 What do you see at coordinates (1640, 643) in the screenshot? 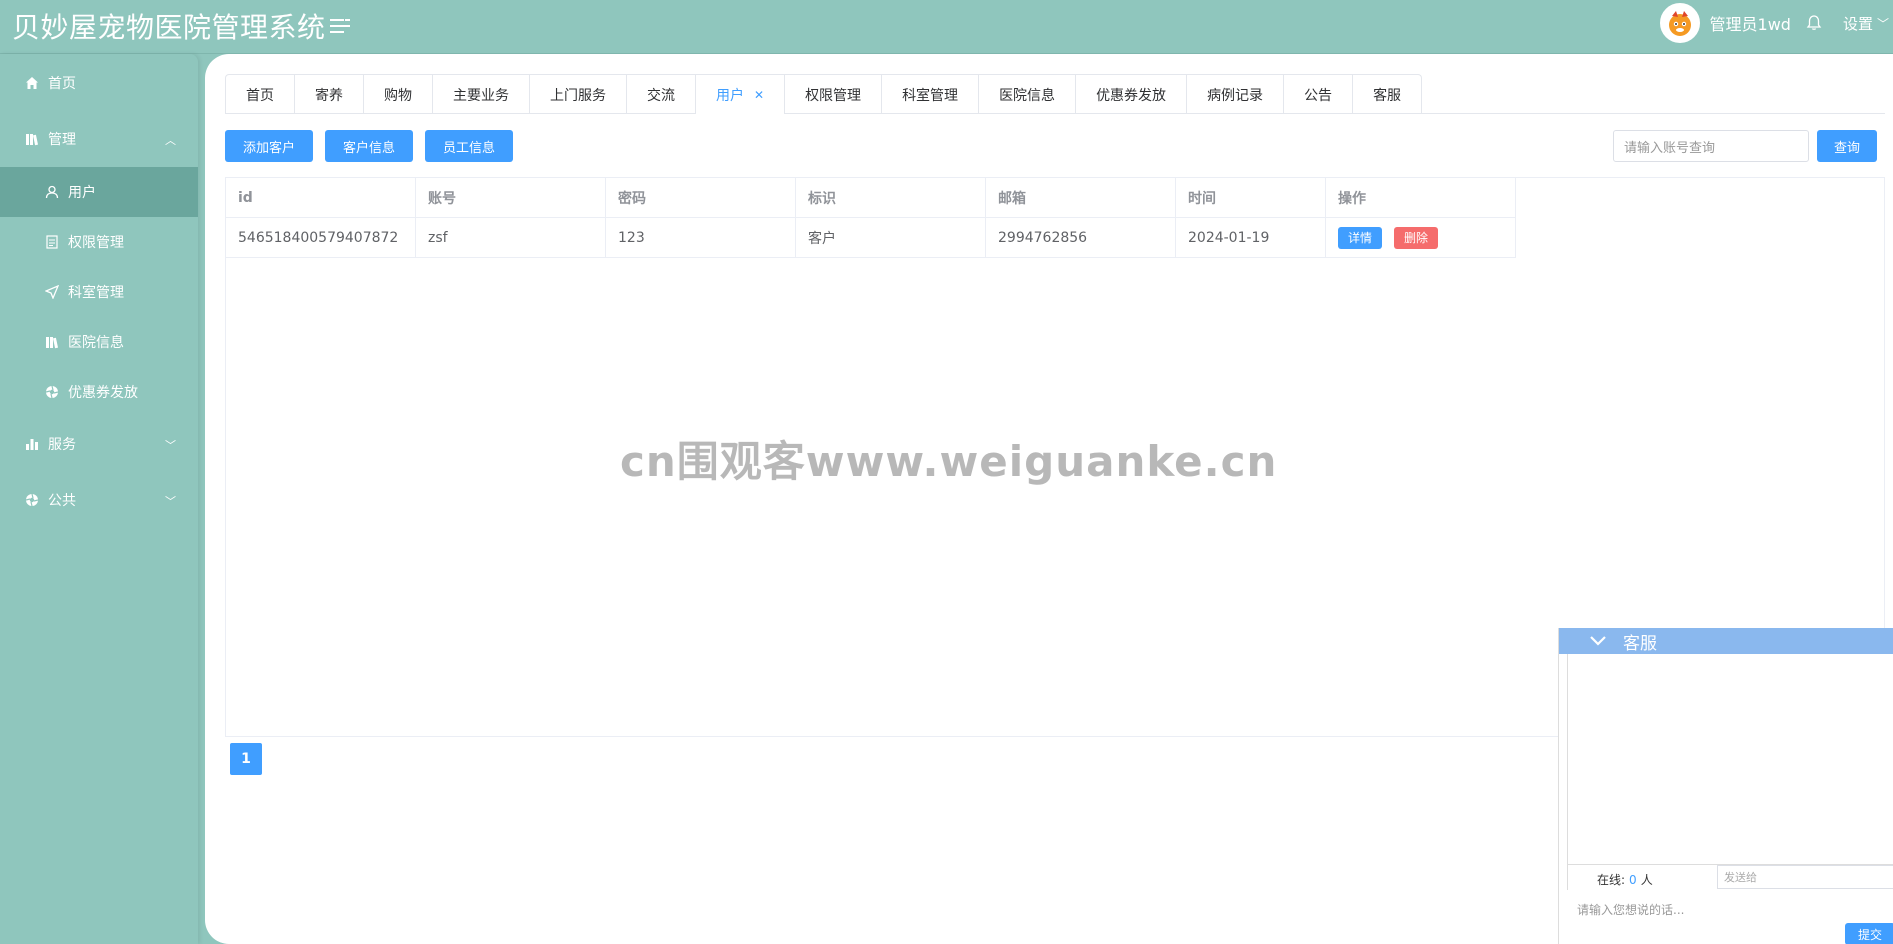
I see `chat-title: 客服` at bounding box center [1640, 643].